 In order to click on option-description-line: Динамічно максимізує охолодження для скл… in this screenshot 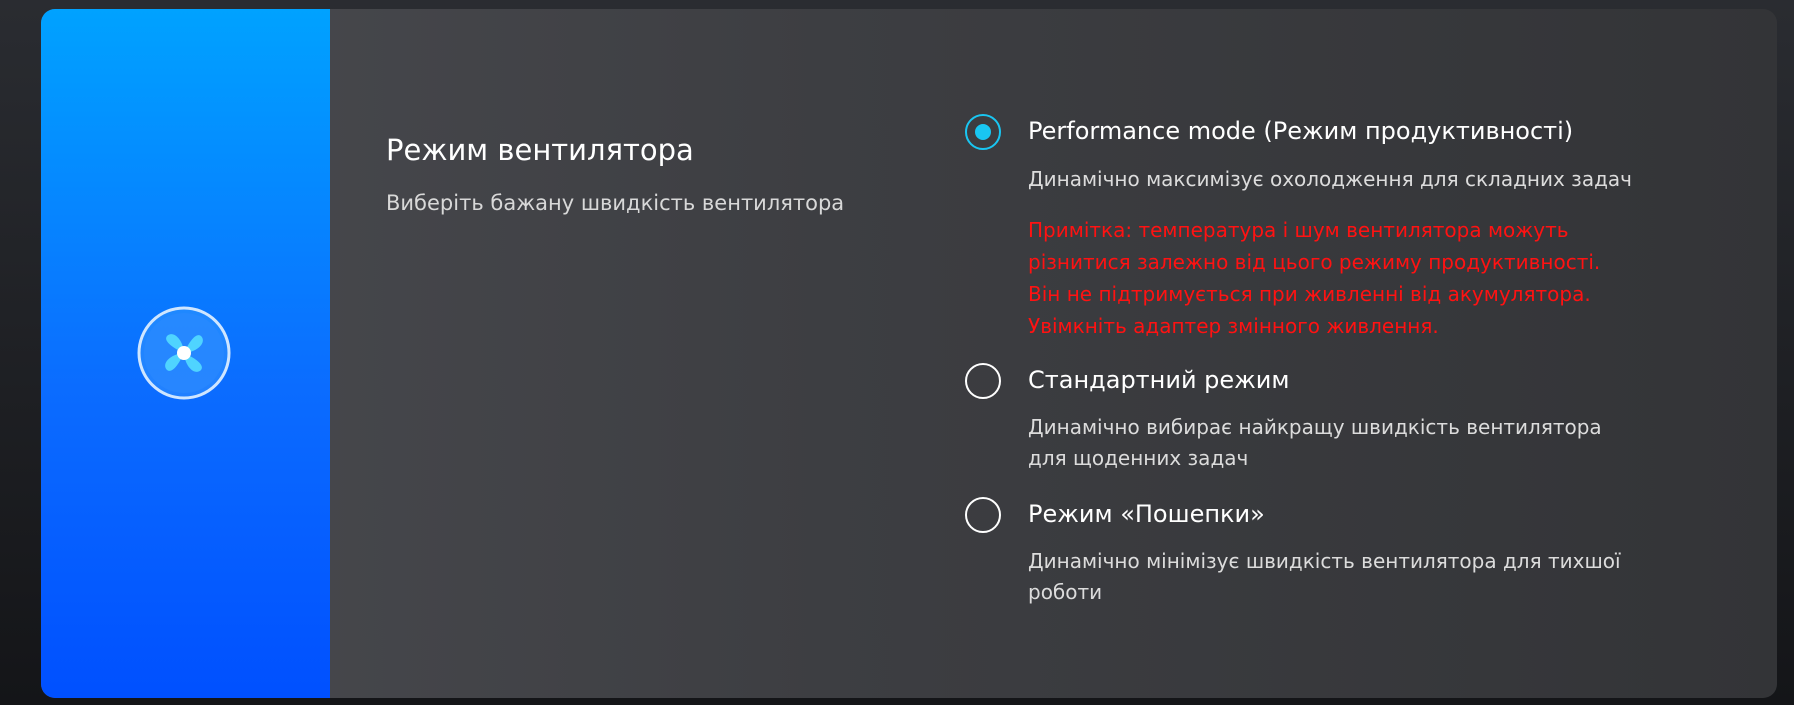, I will do `click(1330, 179)`.